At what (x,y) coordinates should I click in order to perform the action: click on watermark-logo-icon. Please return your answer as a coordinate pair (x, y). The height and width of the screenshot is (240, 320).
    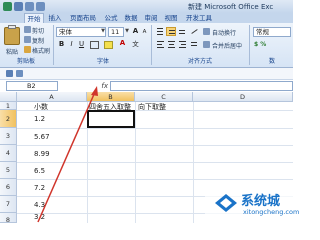
    Looking at the image, I should click on (226, 203).